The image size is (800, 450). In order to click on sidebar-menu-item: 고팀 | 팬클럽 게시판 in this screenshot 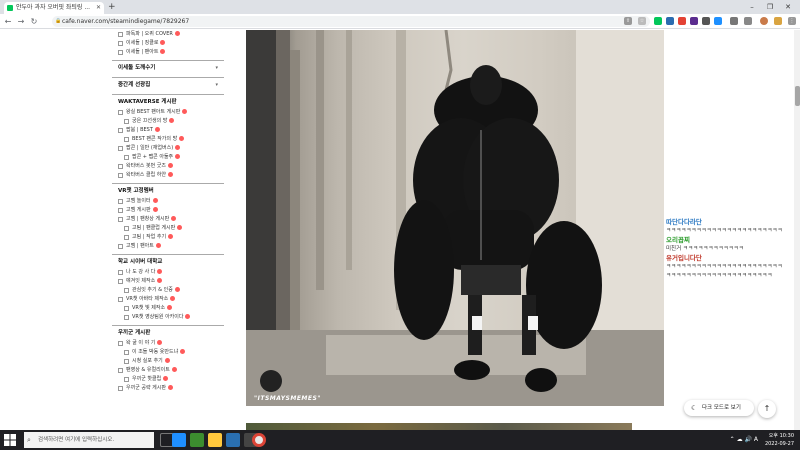, I will do `click(168, 228)`.